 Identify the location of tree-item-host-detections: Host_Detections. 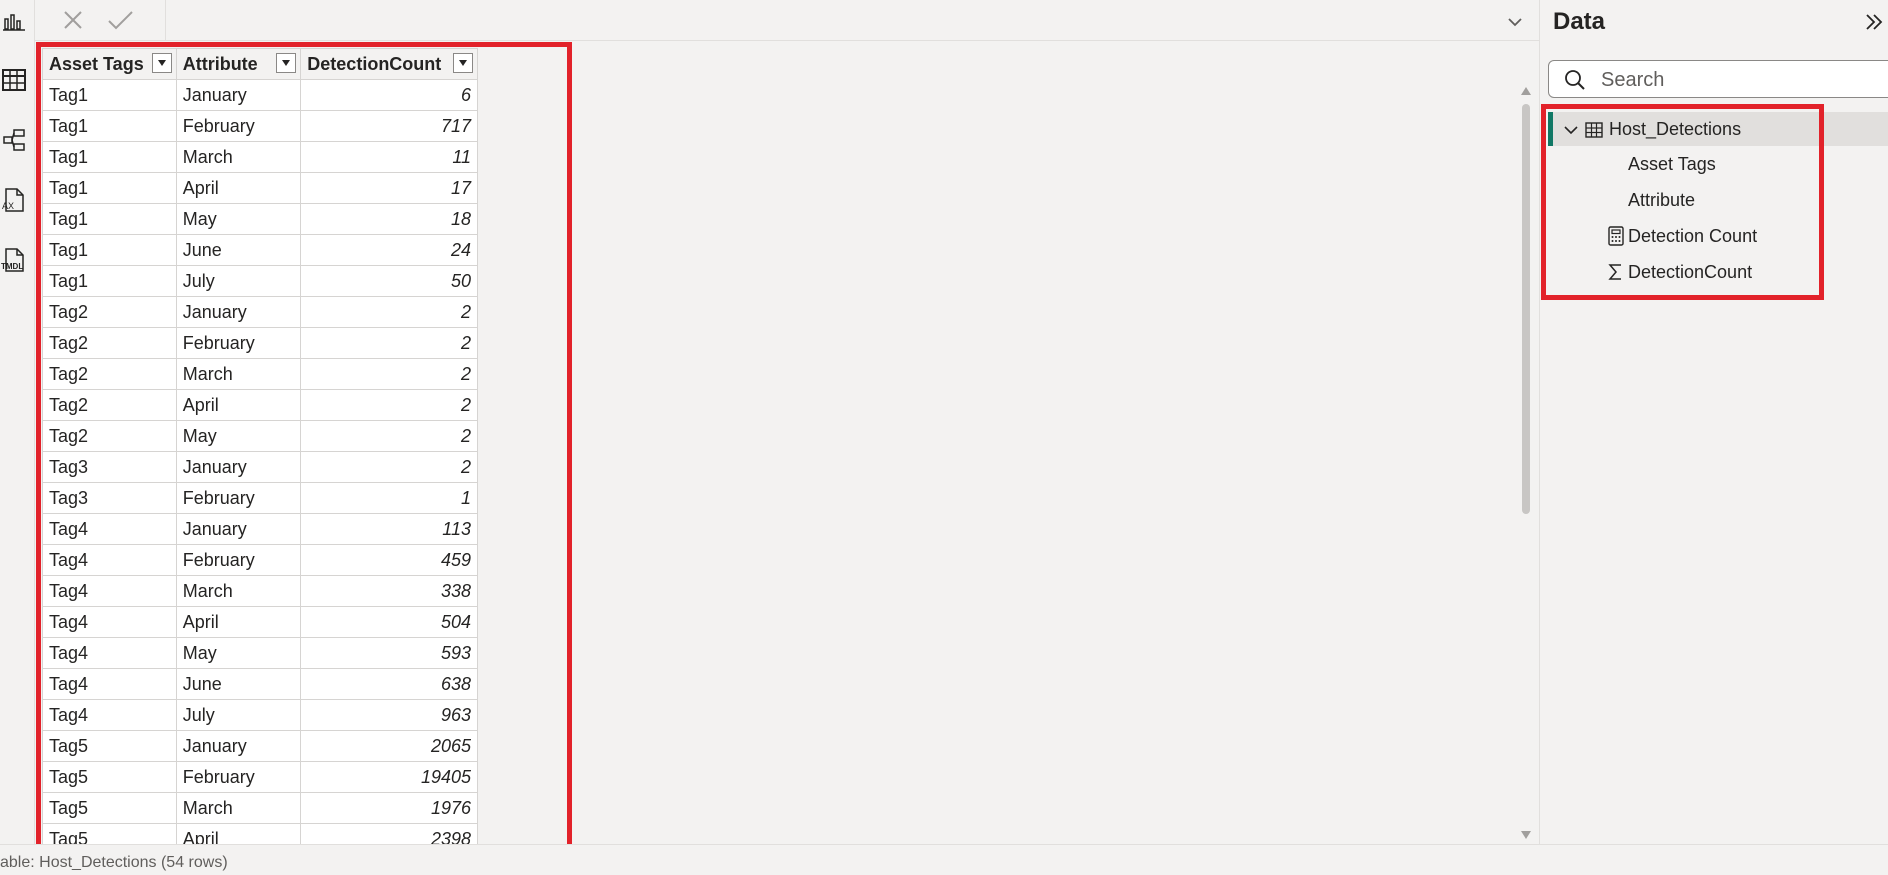
(1718, 129).